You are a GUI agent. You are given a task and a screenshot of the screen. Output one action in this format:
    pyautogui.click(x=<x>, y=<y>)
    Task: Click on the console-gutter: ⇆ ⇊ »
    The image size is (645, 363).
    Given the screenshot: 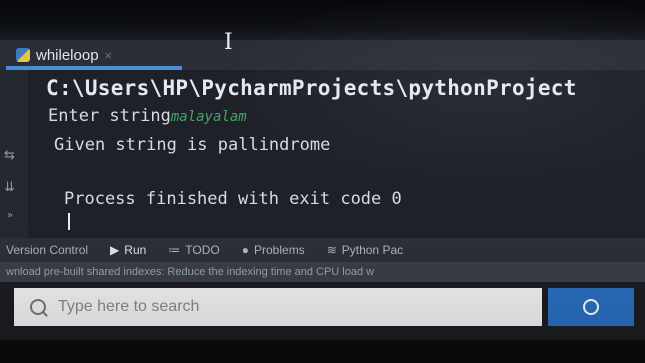 What is the action you would take?
    pyautogui.click(x=14, y=154)
    